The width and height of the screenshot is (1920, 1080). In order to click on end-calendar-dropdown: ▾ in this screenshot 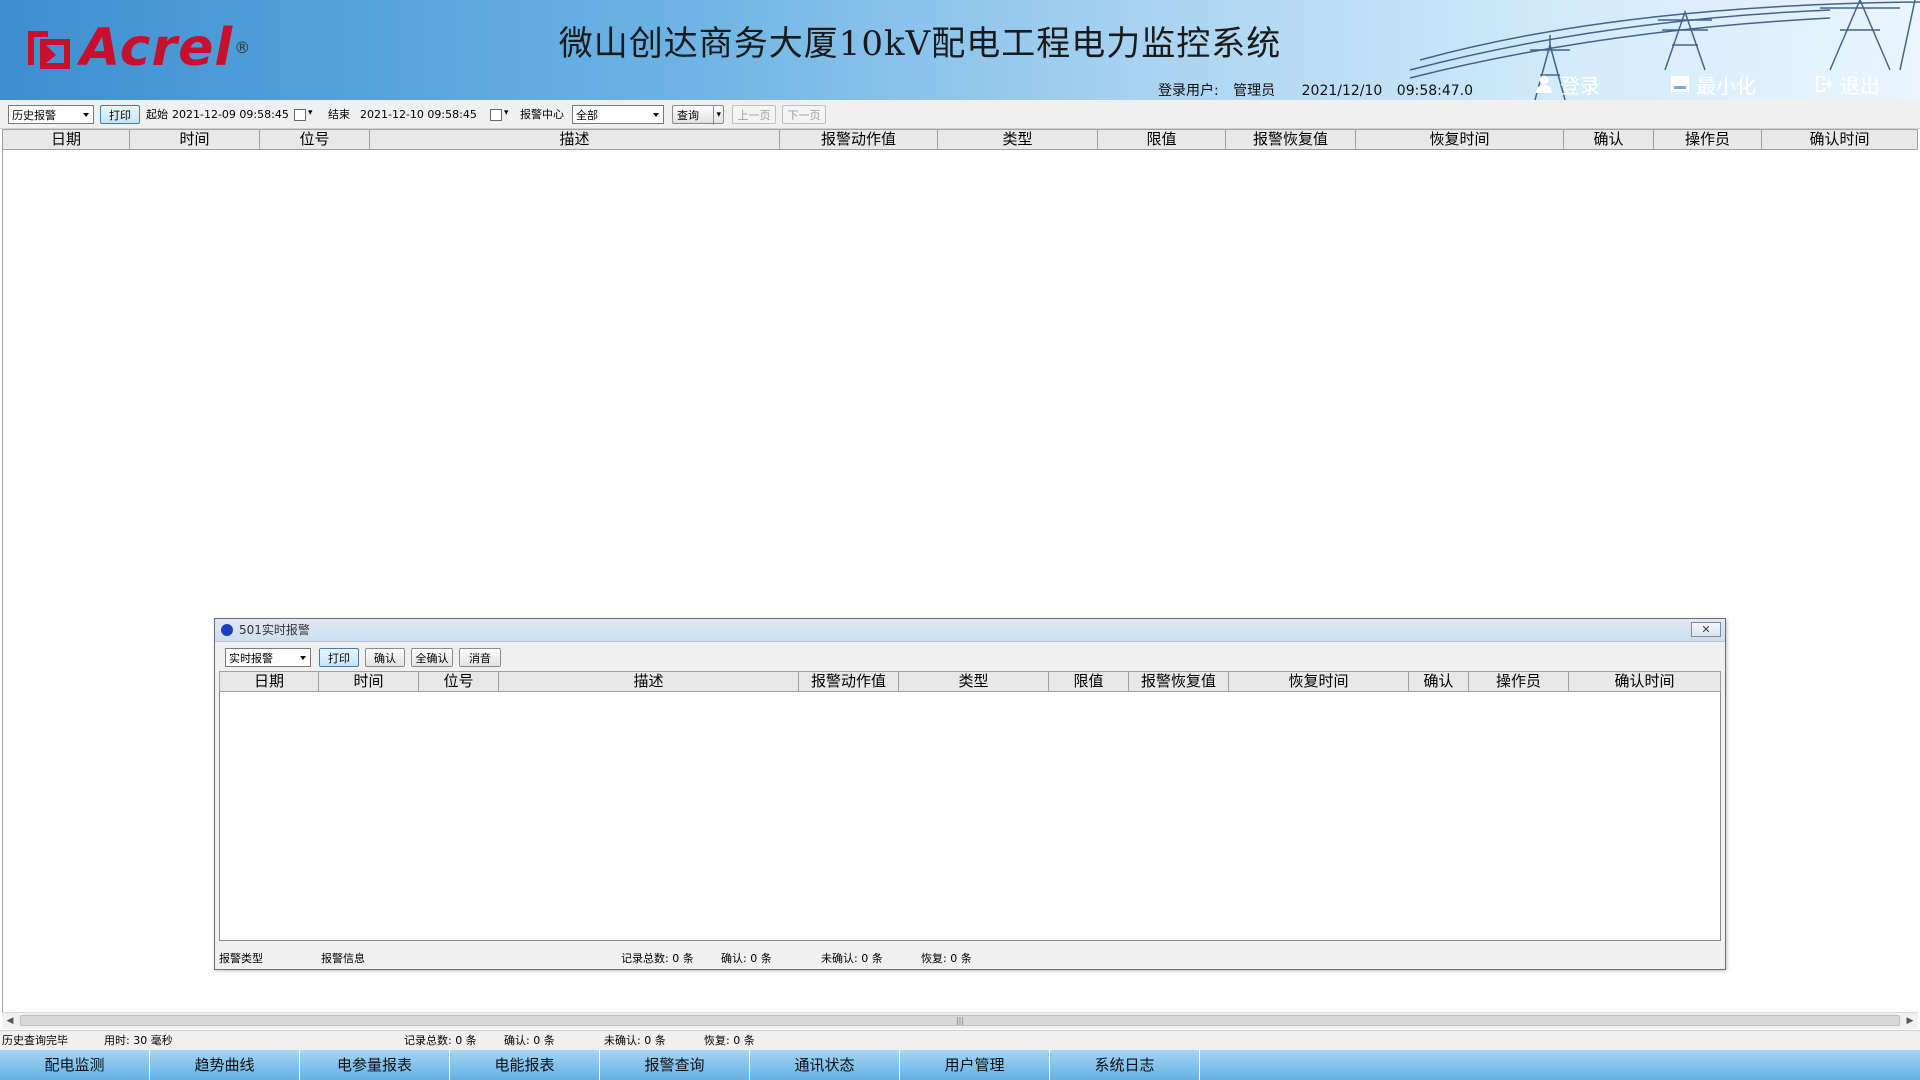, I will do `click(502, 114)`.